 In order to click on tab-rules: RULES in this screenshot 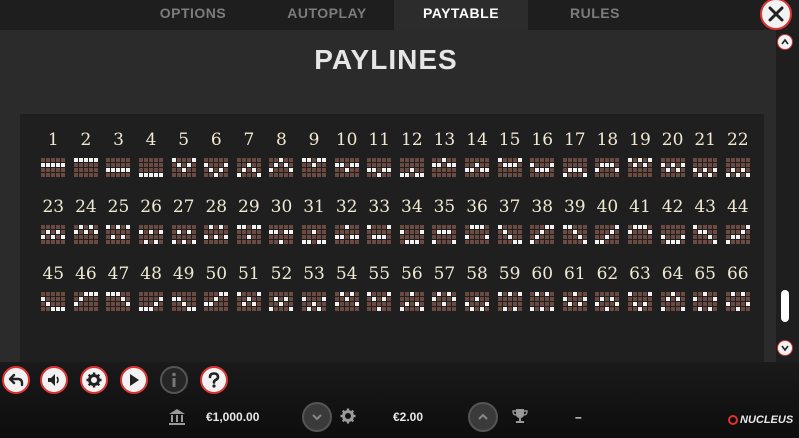, I will do `click(595, 15)`.